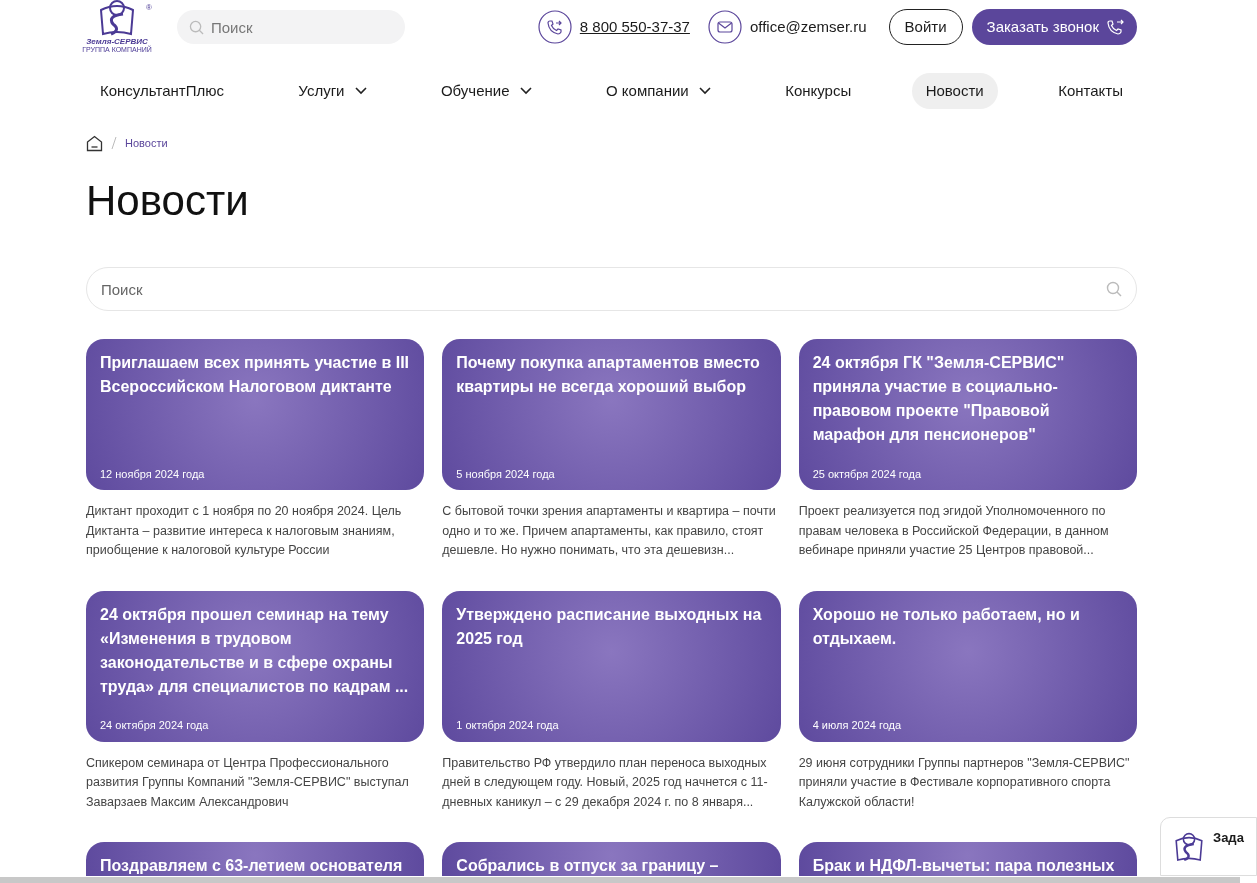 The width and height of the screenshot is (1257, 883). What do you see at coordinates (168, 201) in the screenshot?
I see `page-title: Новости` at bounding box center [168, 201].